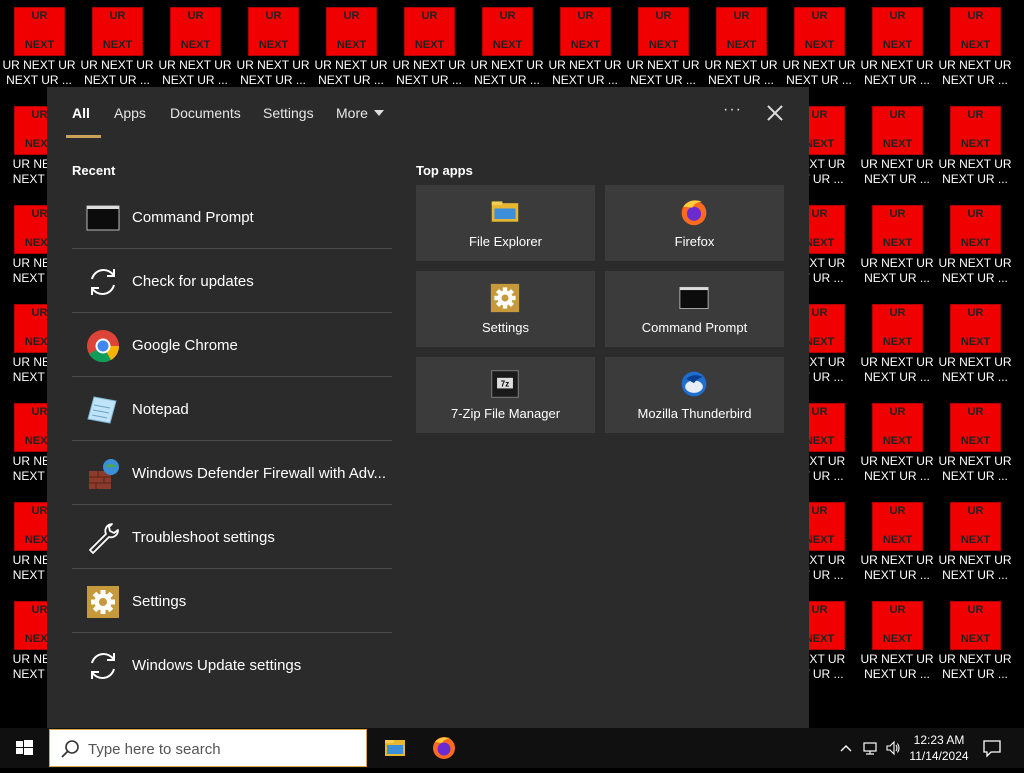 The height and width of the screenshot is (773, 1024). Describe the element at coordinates (505, 309) in the screenshot. I see `top-app-tile: Settings` at that location.